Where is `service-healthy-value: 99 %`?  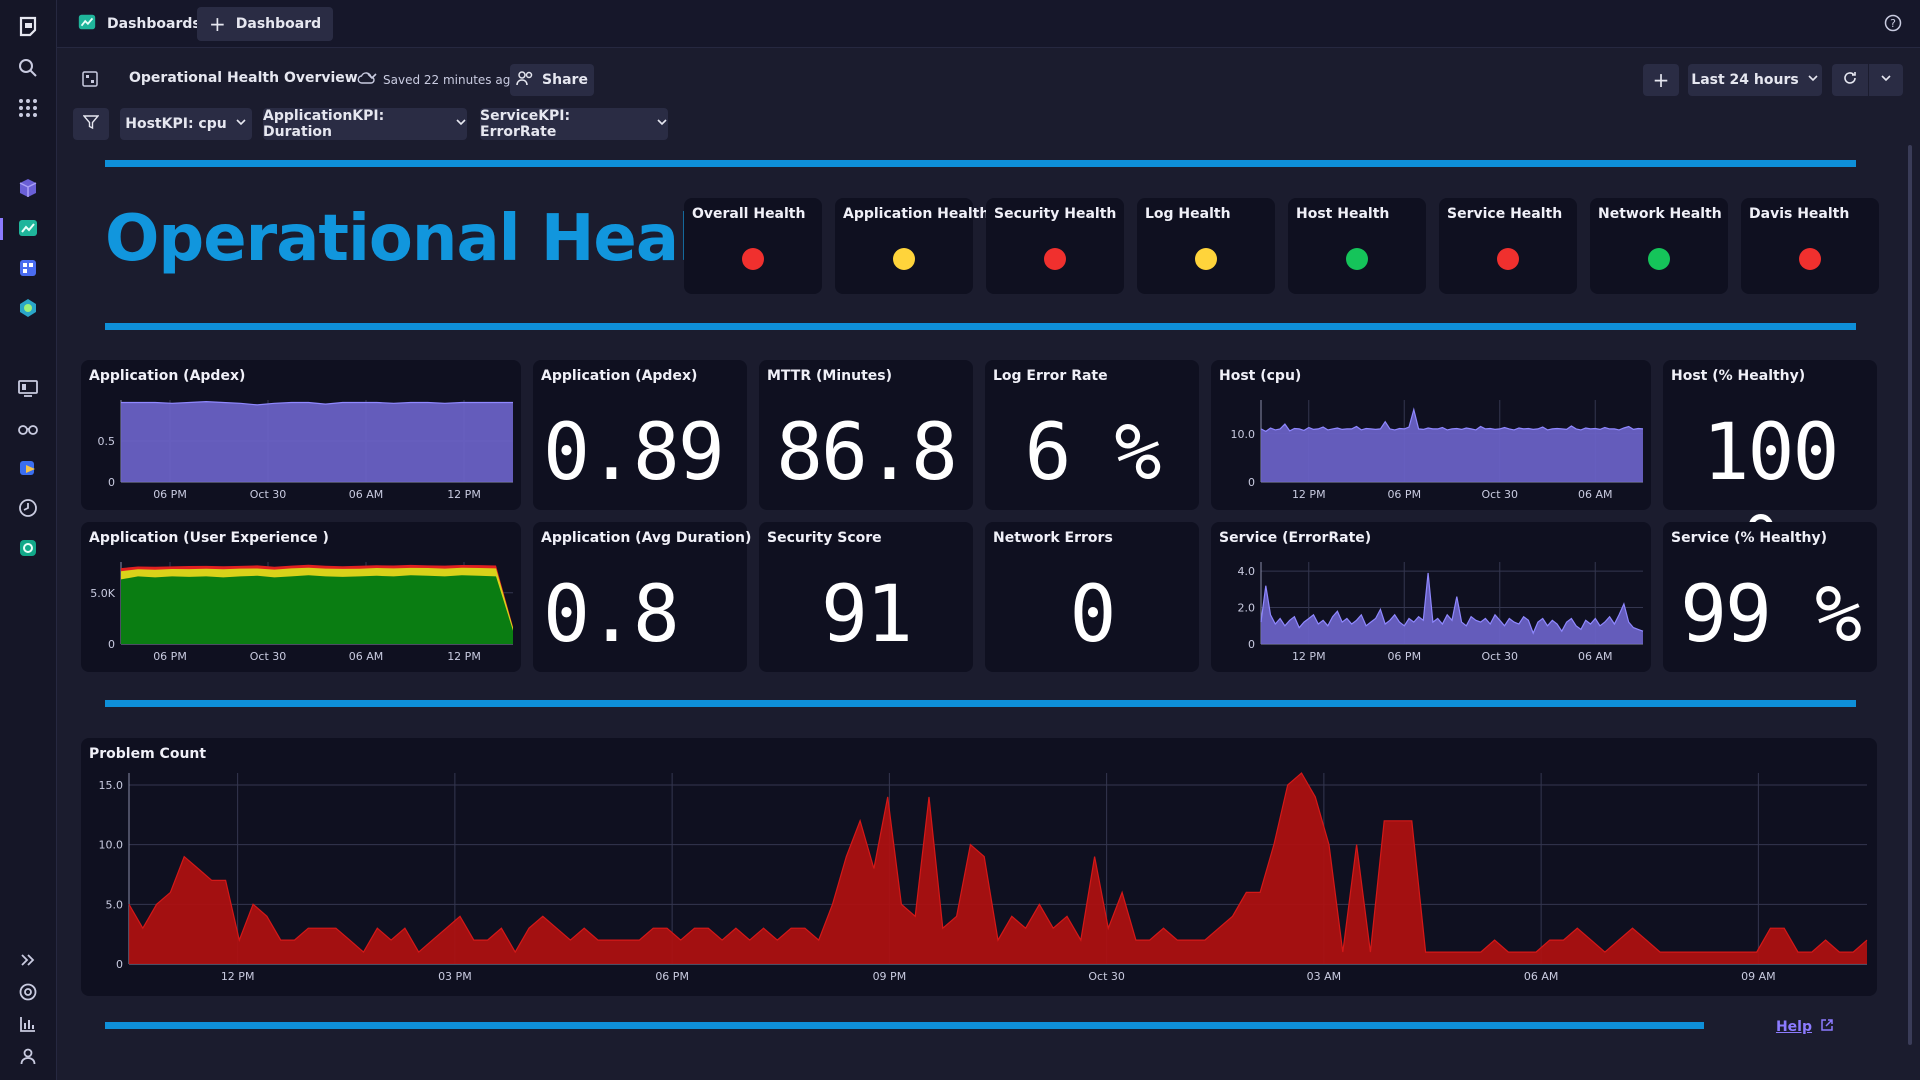 service-healthy-value: 99 % is located at coordinates (1771, 615).